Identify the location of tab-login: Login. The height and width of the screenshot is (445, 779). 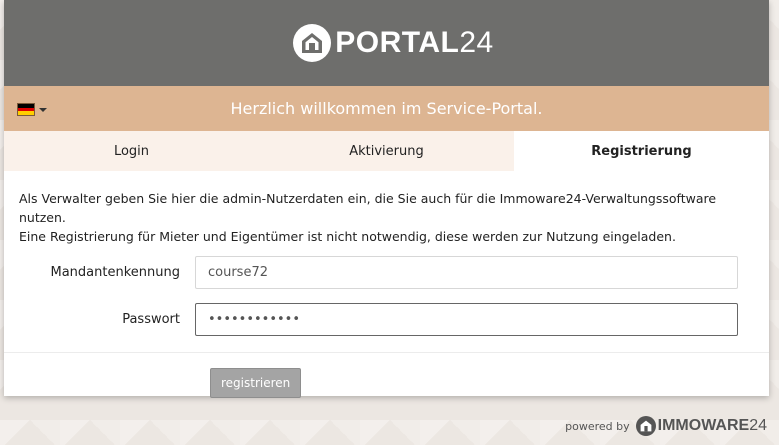
(131, 151).